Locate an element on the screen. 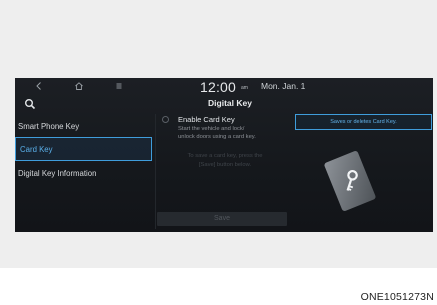  home-icon is located at coordinates (79, 86).